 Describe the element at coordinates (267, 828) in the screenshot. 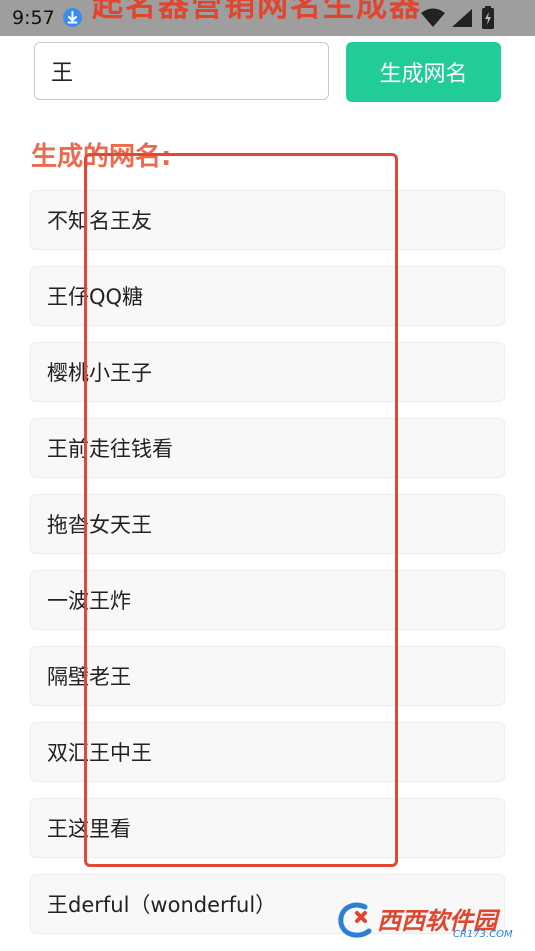

I see `result-item: 王这里看` at that location.